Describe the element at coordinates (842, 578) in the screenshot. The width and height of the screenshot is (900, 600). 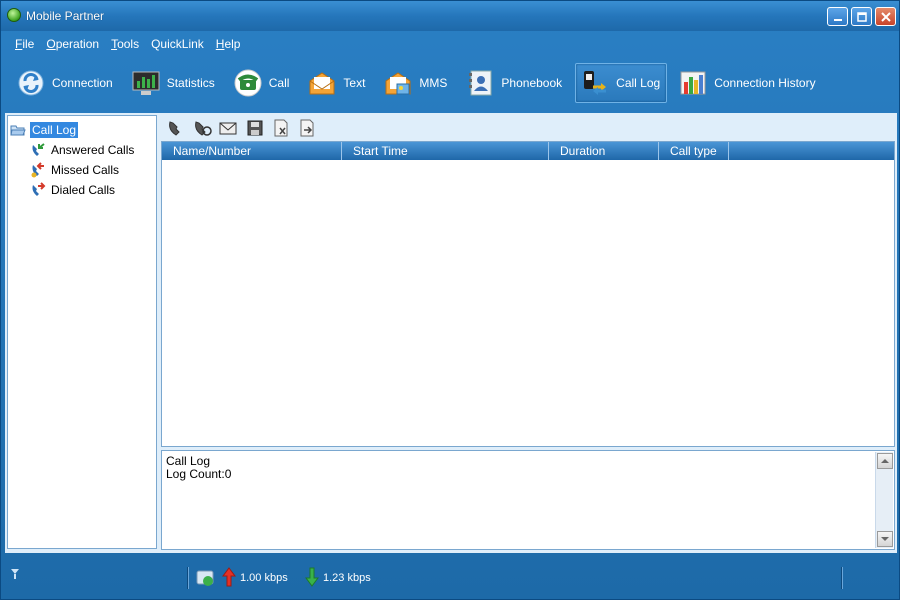
I see `status-separator-right` at that location.